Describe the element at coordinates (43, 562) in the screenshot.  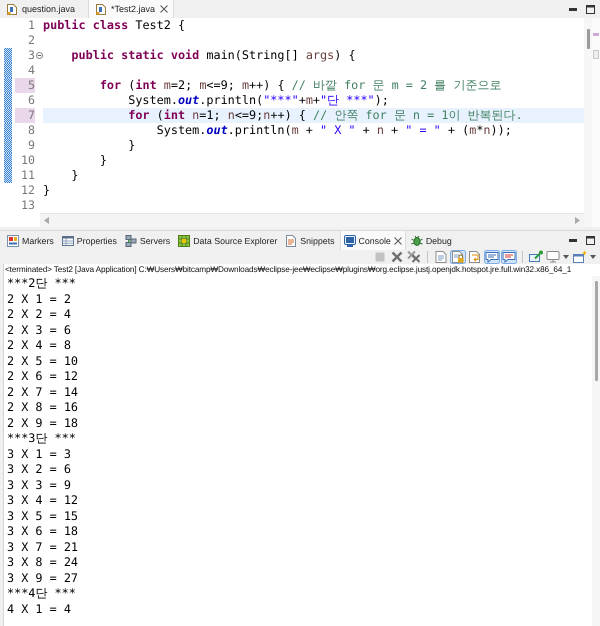
I see `console-line: 3 X 8 = 24` at that location.